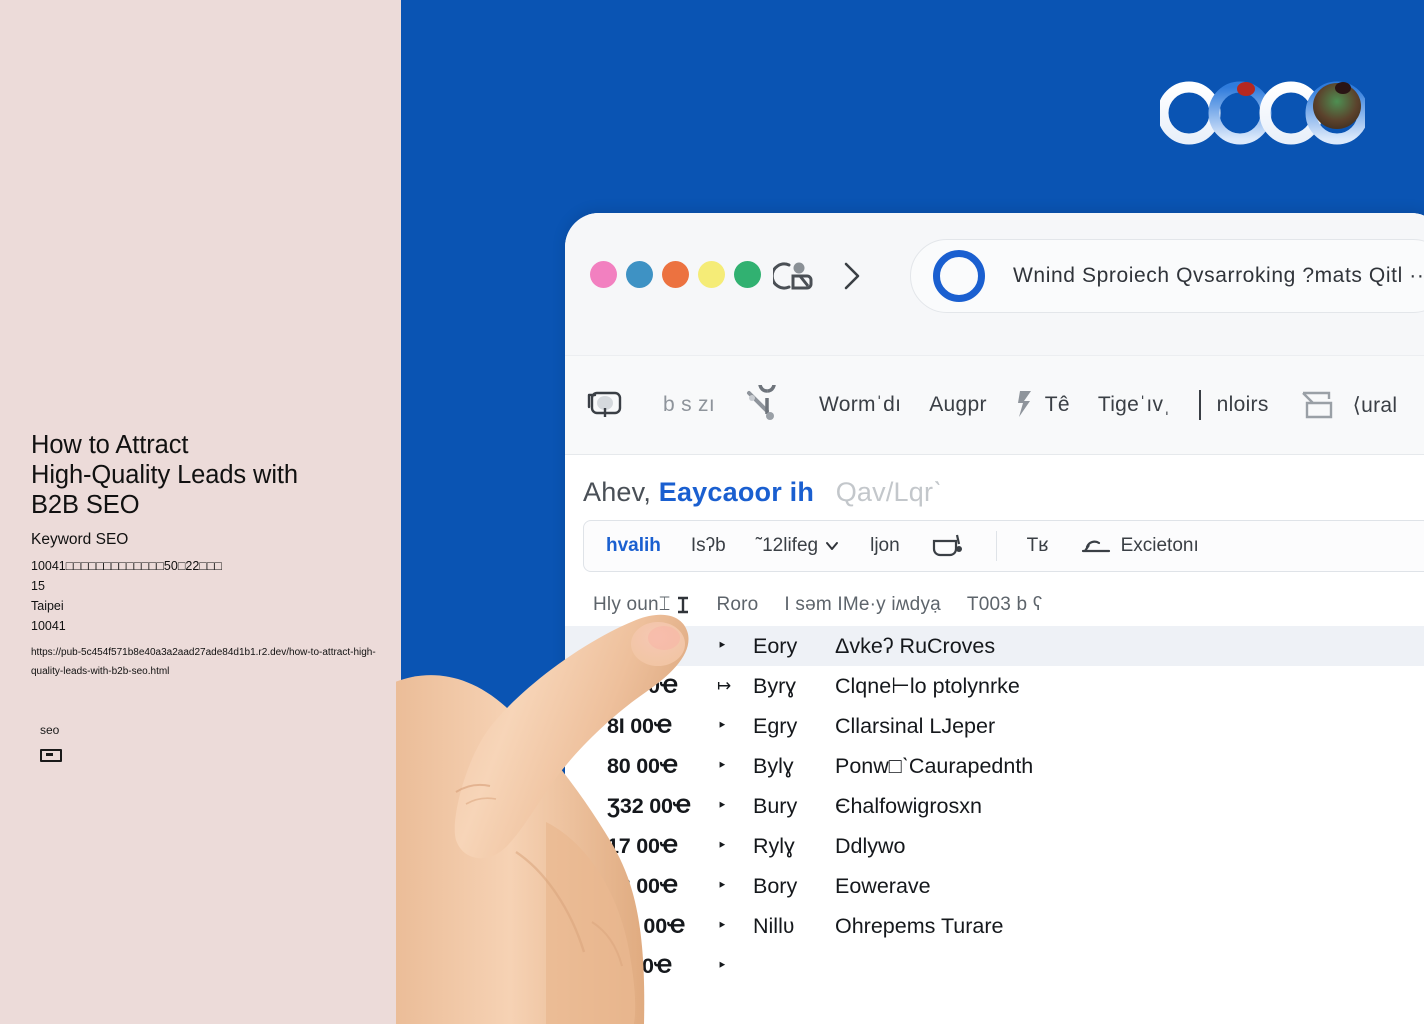  Describe the element at coordinates (787, 545) in the screenshot. I see `filter-12lifeg-label: ˜12lifeg` at that location.